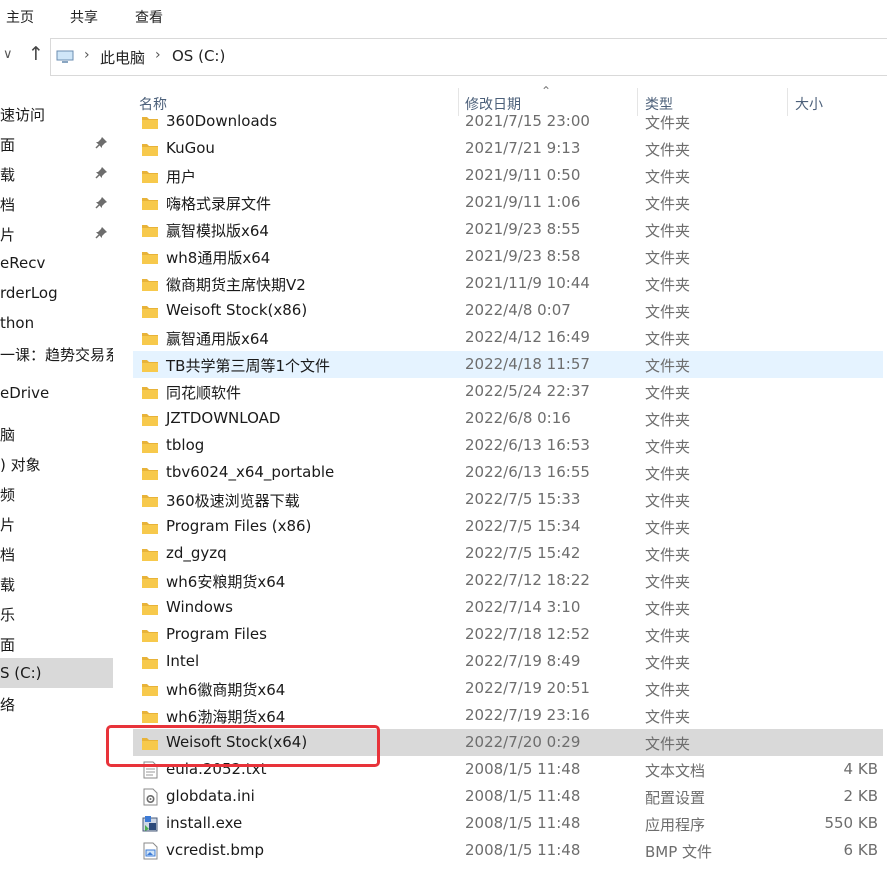  Describe the element at coordinates (56, 323) in the screenshot. I see `sidebar-item: thon` at that location.